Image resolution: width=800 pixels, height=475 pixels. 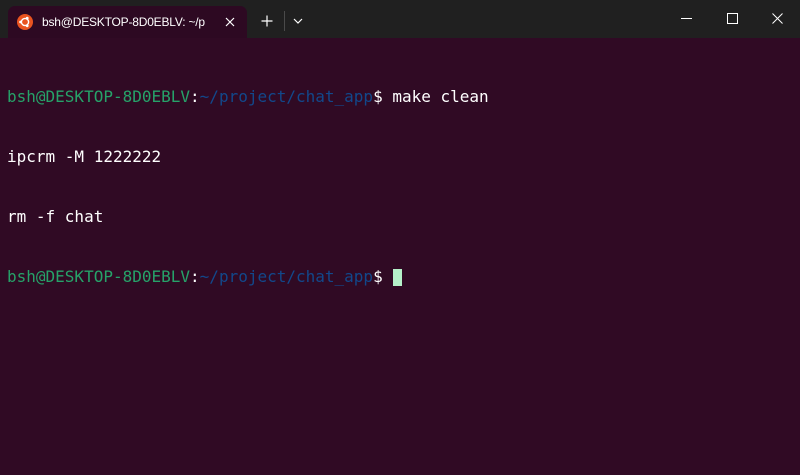 I want to click on close-button, so click(x=777, y=18).